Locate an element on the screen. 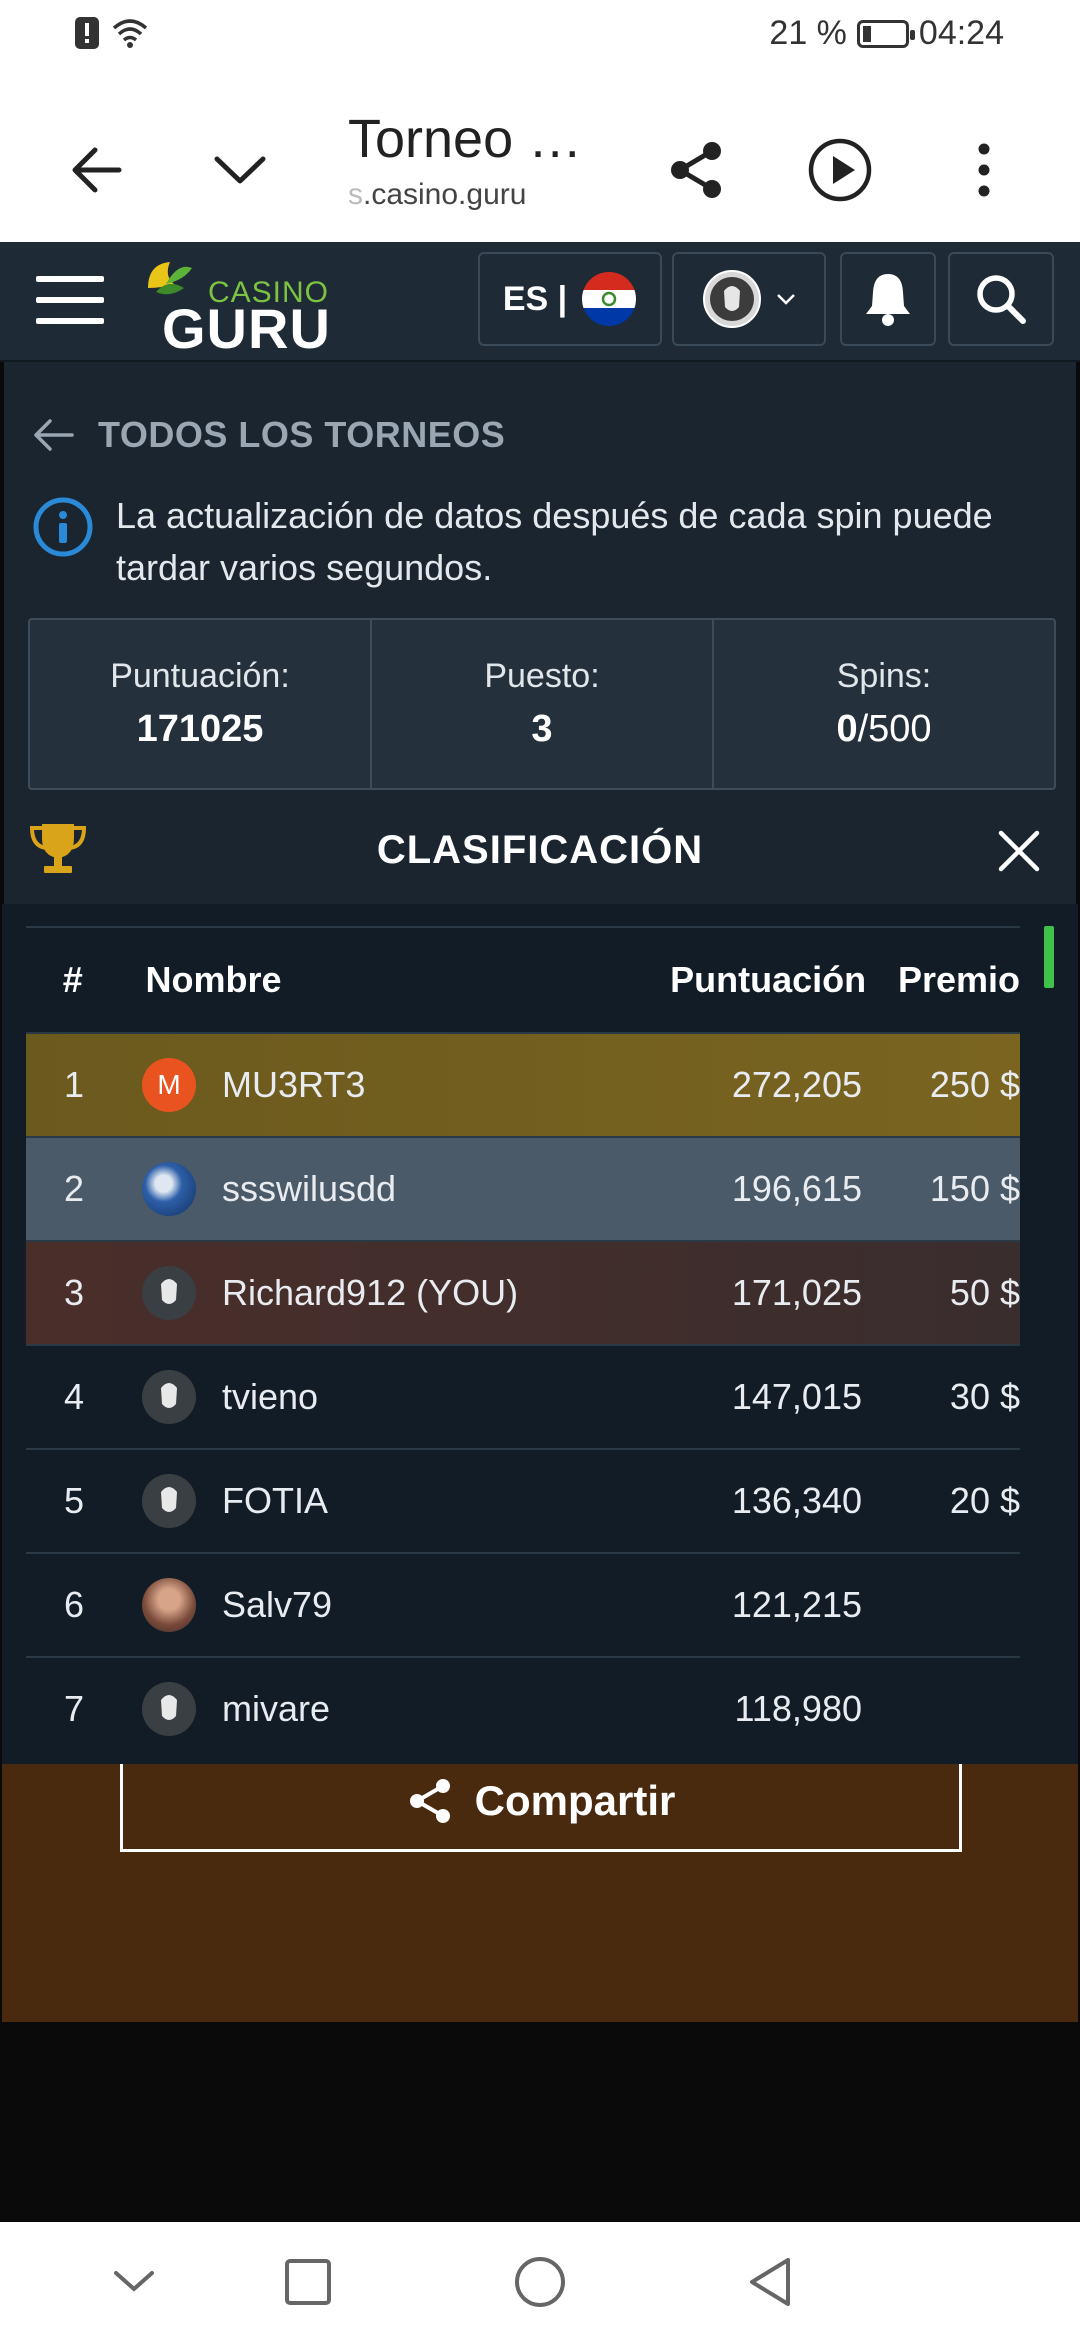 This screenshot has width=1080, height=2340. browser-toolbar: Torneo … s.casino.guru is located at coordinates (540, 157).